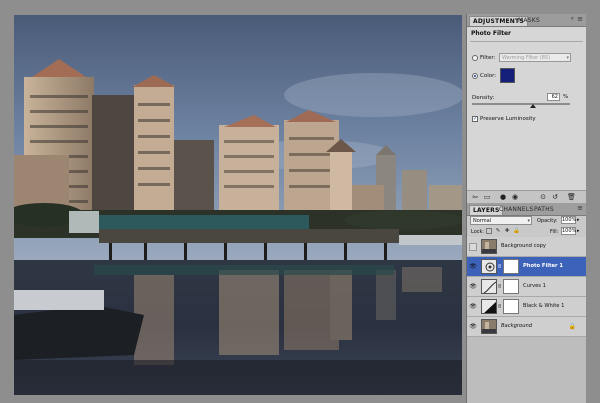  What do you see at coordinates (521, 104) in the screenshot?
I see `density-slider-track` at bounding box center [521, 104].